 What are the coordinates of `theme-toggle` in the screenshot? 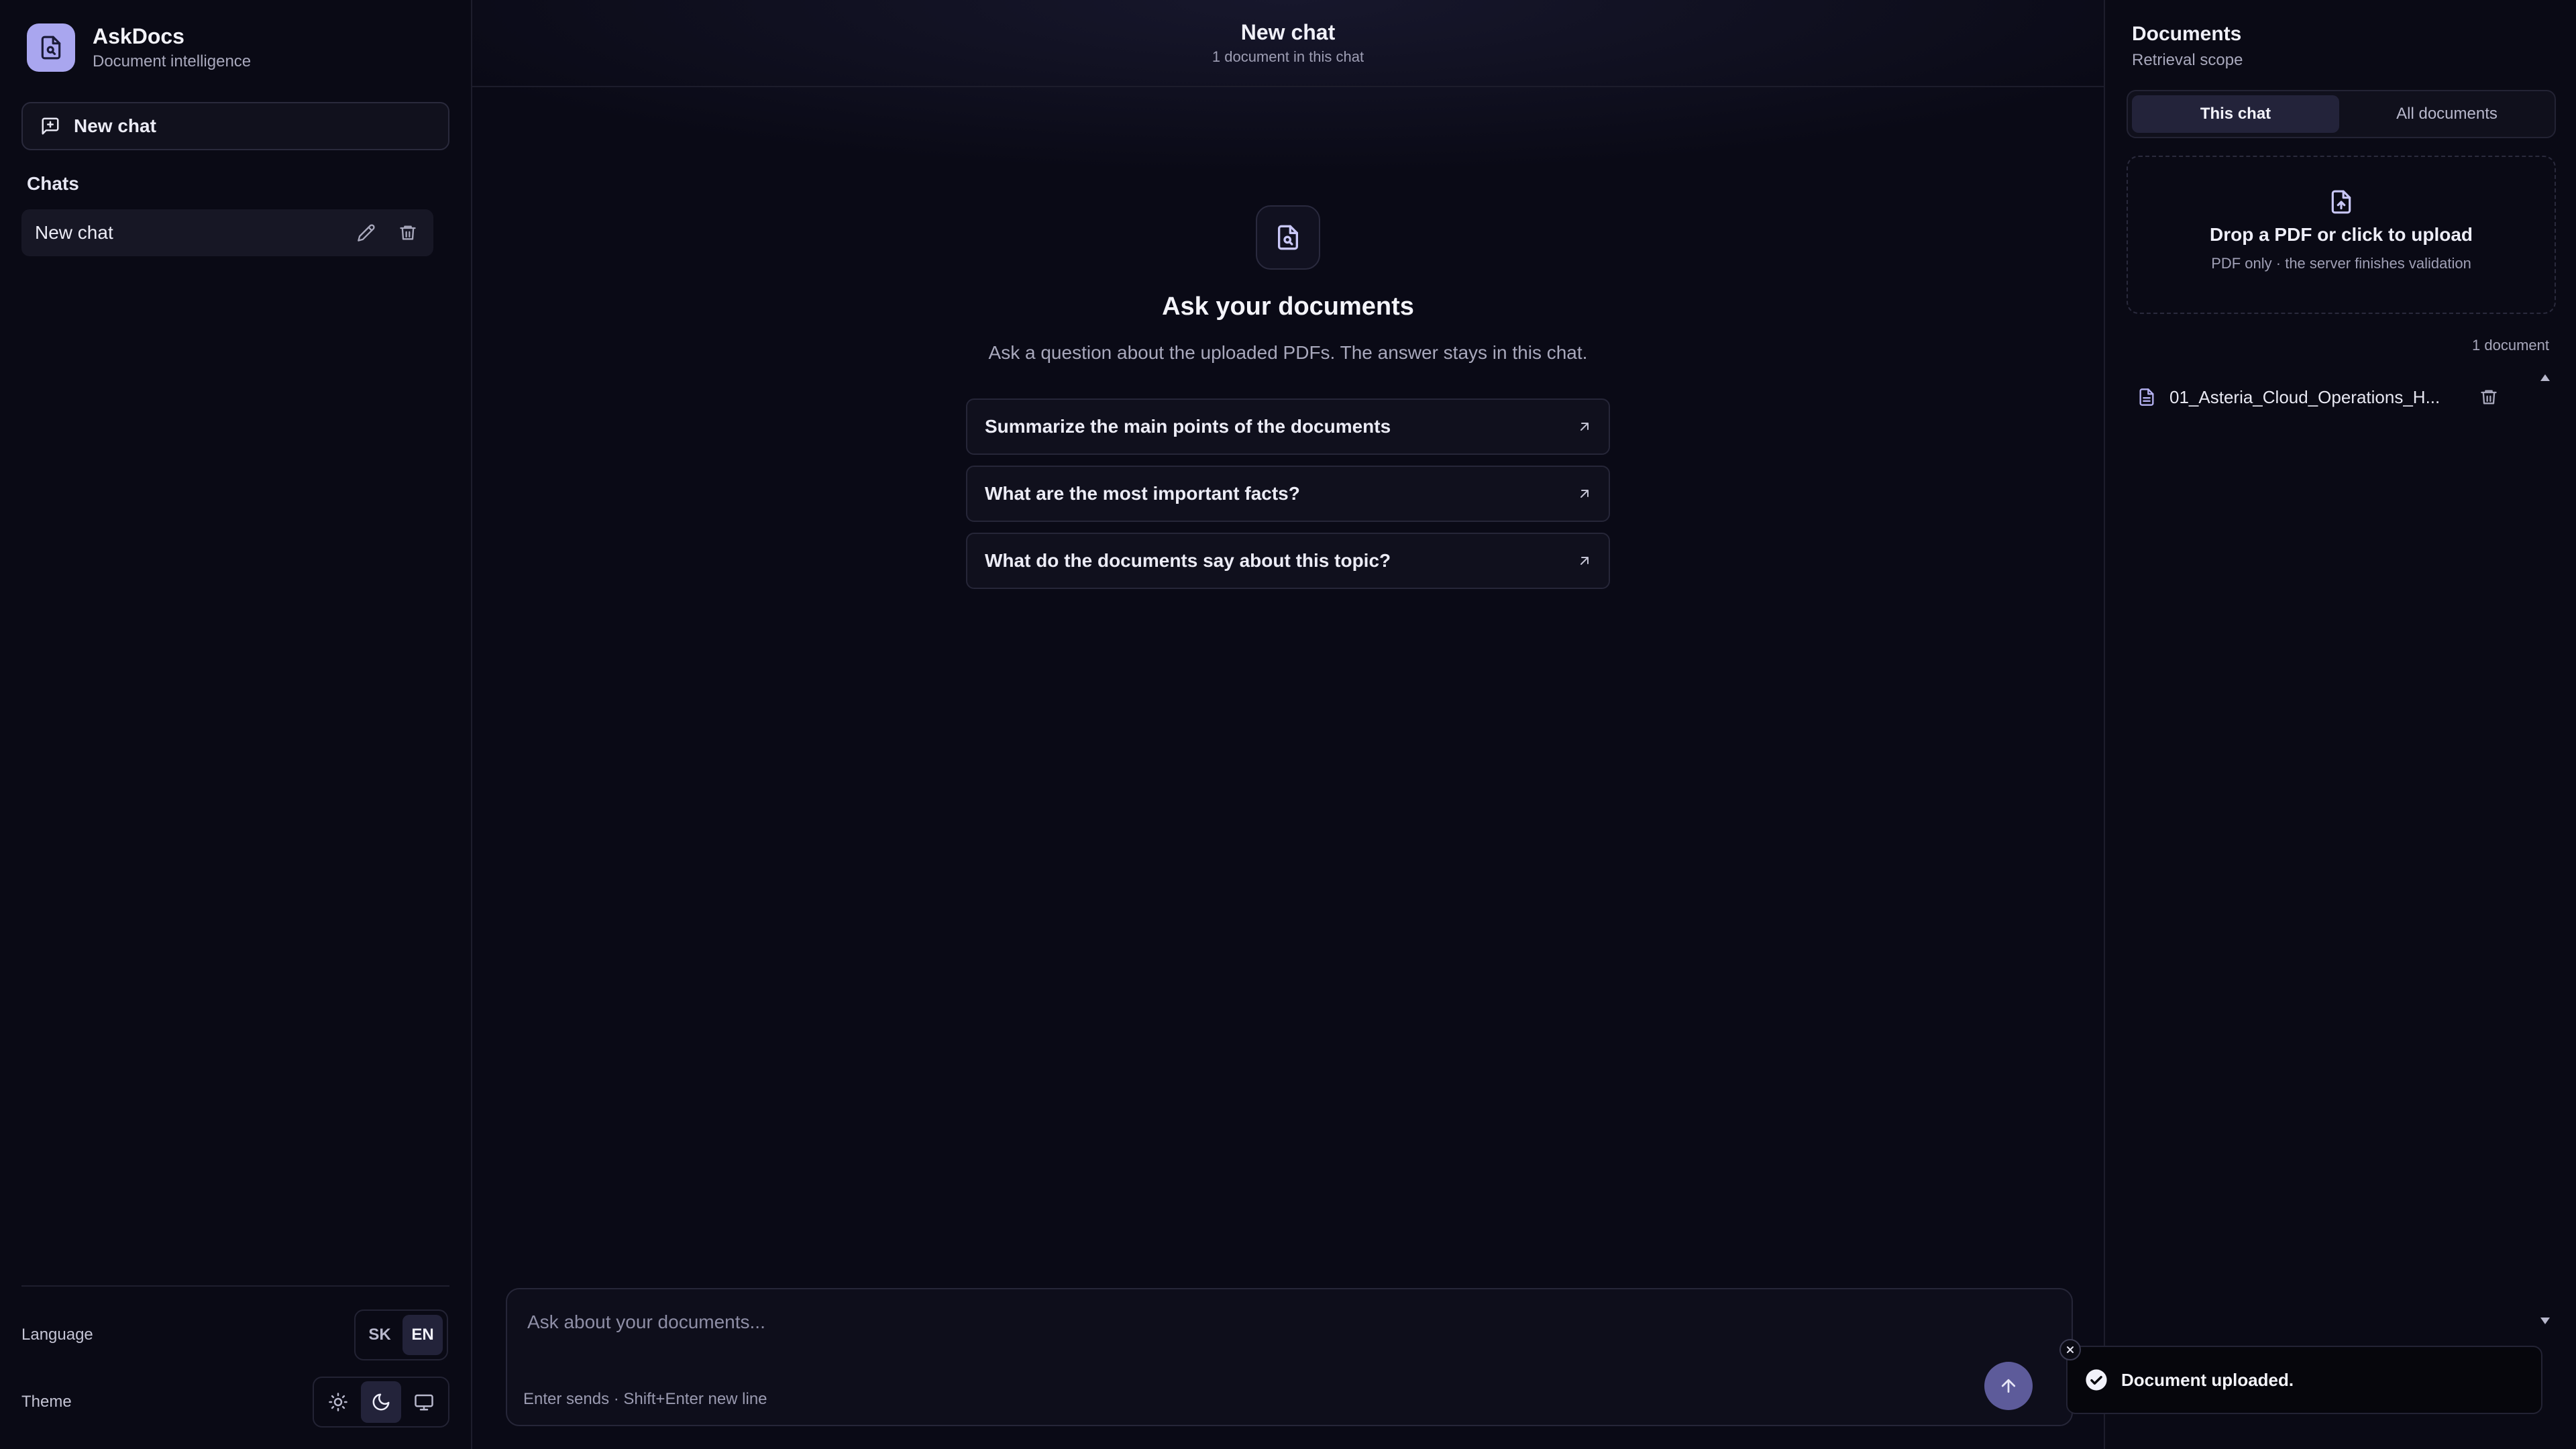 It's located at (381, 1402).